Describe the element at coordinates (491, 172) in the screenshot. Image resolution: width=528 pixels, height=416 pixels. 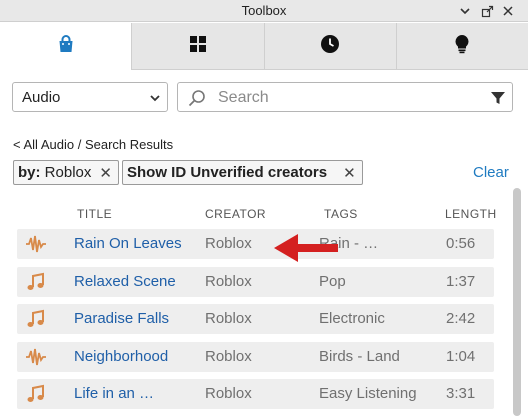
I see `clear-filters-link: Clear` at that location.